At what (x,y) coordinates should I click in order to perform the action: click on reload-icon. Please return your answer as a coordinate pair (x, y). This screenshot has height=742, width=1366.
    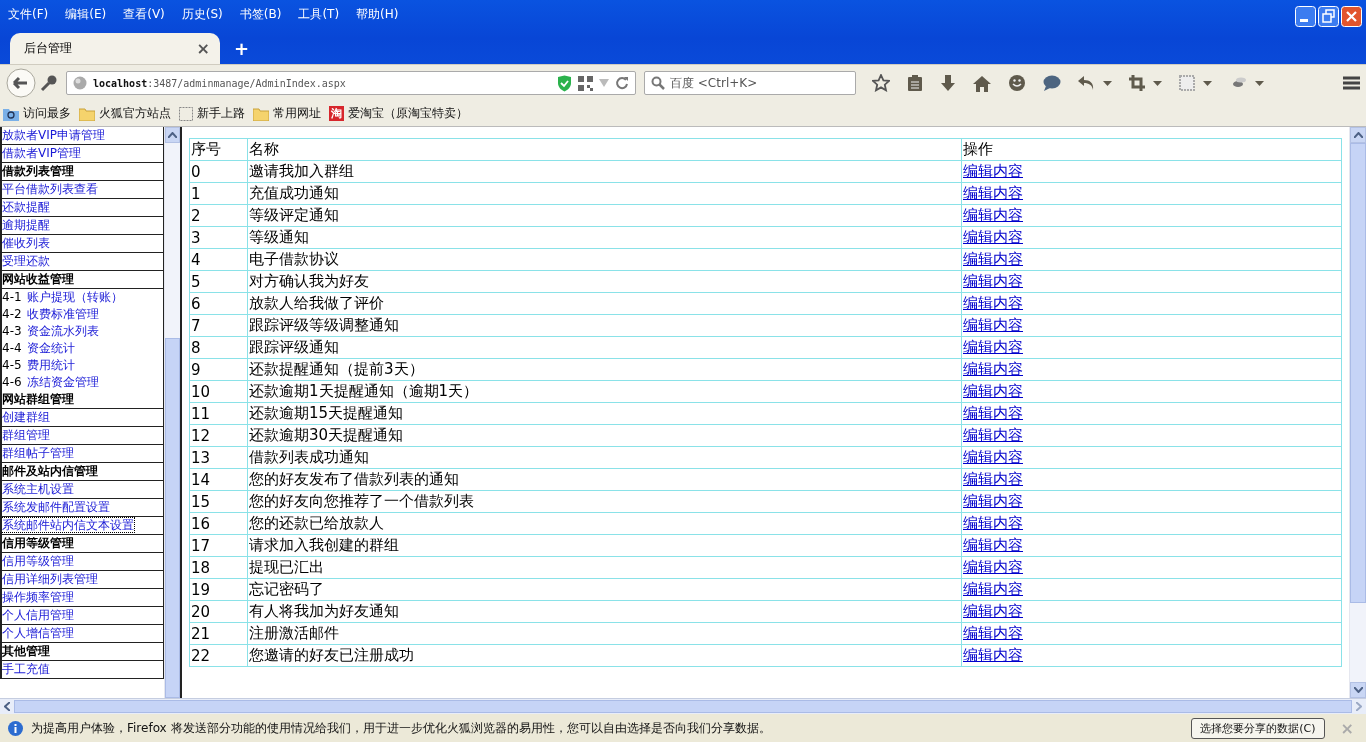
    Looking at the image, I should click on (622, 83).